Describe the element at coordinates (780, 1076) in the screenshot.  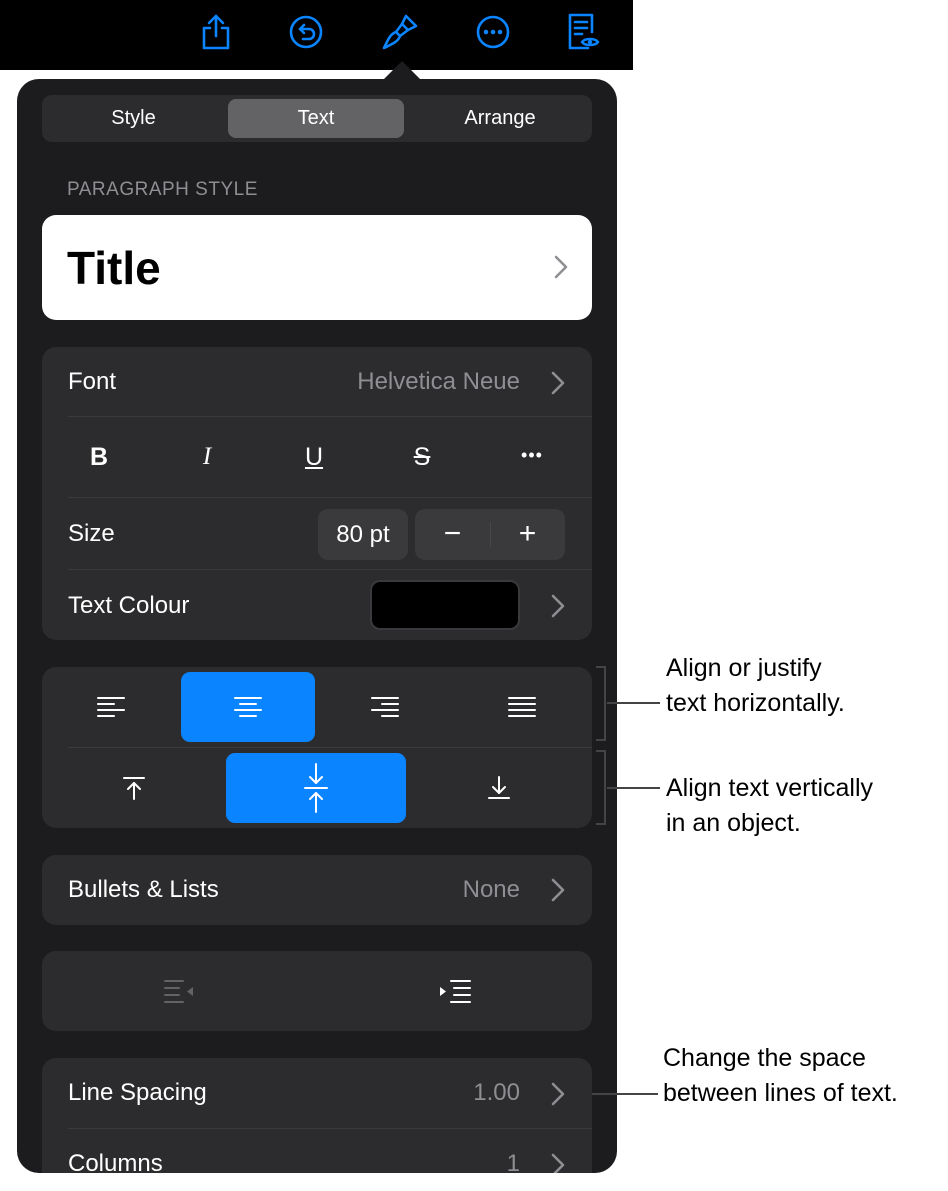
I see `callout-line-spacing: Change the space between lines of text.` at that location.